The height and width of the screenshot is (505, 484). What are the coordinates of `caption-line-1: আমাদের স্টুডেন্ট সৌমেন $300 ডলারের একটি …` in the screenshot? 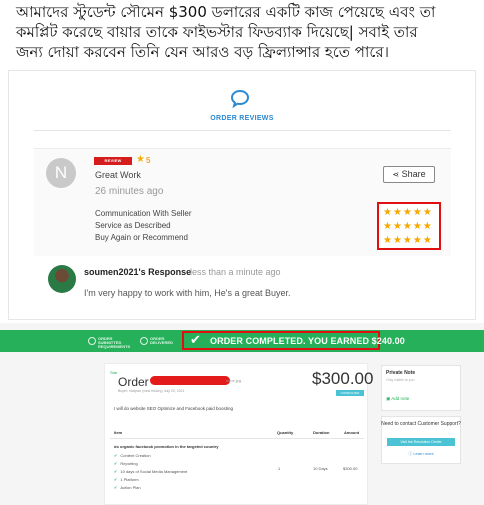 It's located at (226, 12).